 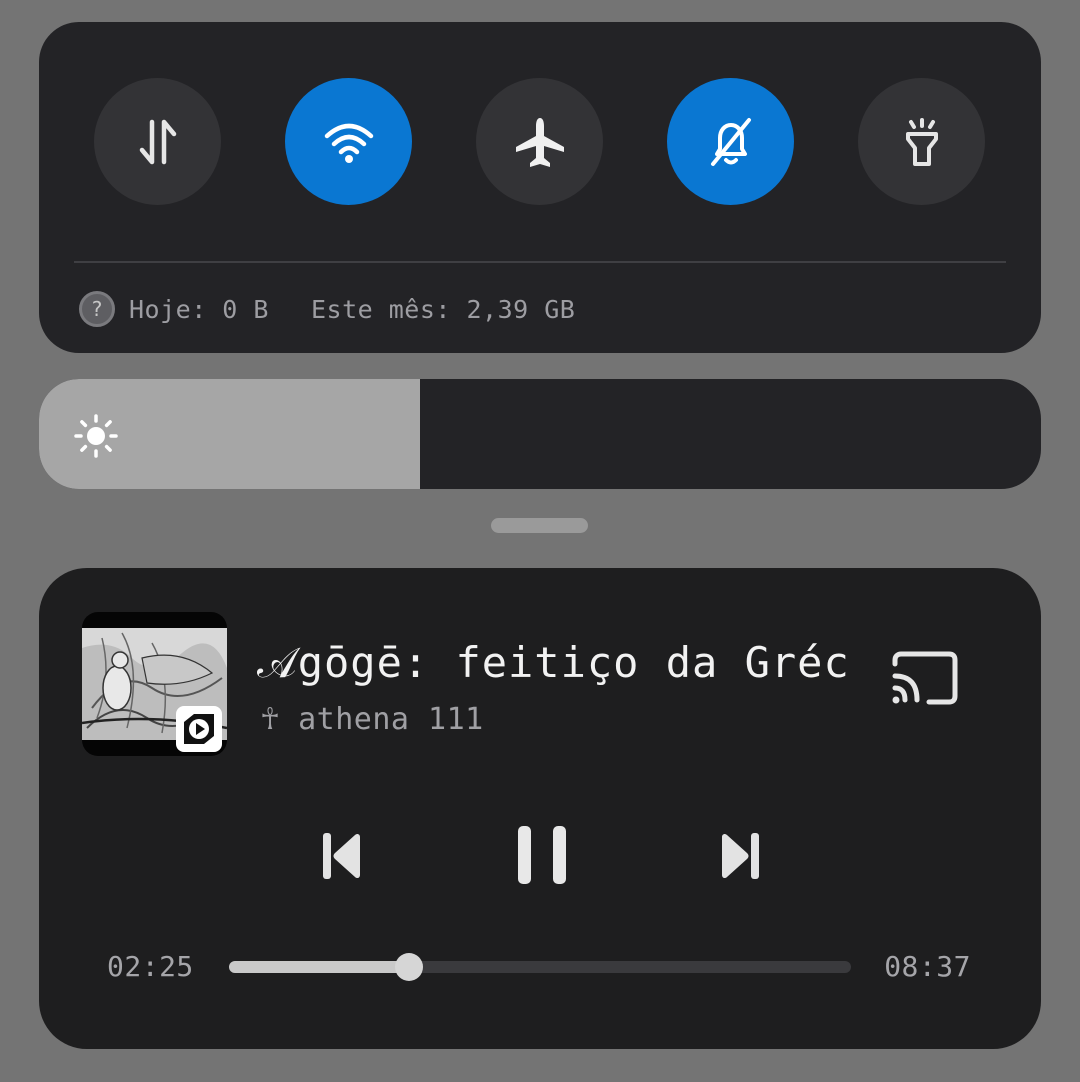 What do you see at coordinates (97, 309) in the screenshot?
I see `help-icon: ?` at bounding box center [97, 309].